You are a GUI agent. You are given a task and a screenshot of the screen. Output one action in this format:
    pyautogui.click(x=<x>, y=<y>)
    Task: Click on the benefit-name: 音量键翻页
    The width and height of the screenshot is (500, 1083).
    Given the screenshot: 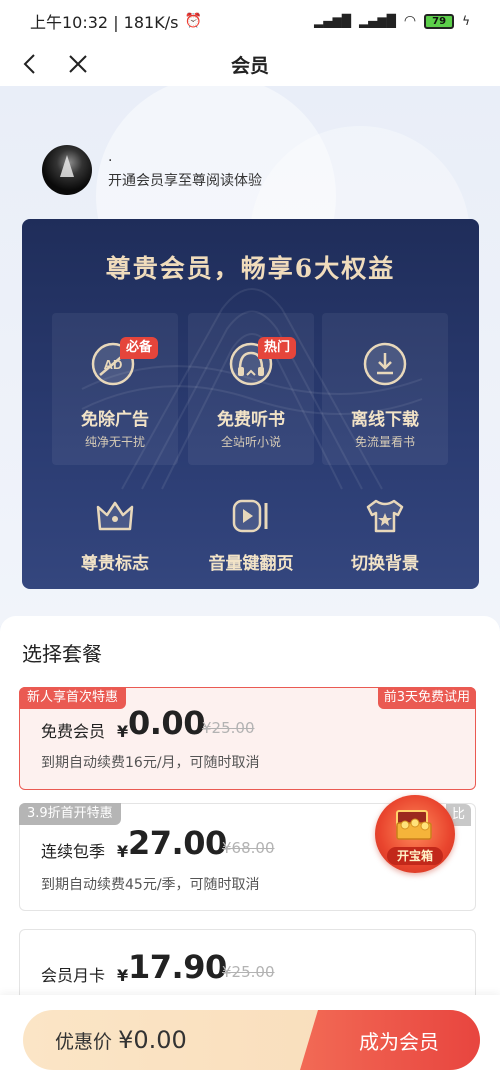 What is the action you would take?
    pyautogui.click(x=251, y=564)
    